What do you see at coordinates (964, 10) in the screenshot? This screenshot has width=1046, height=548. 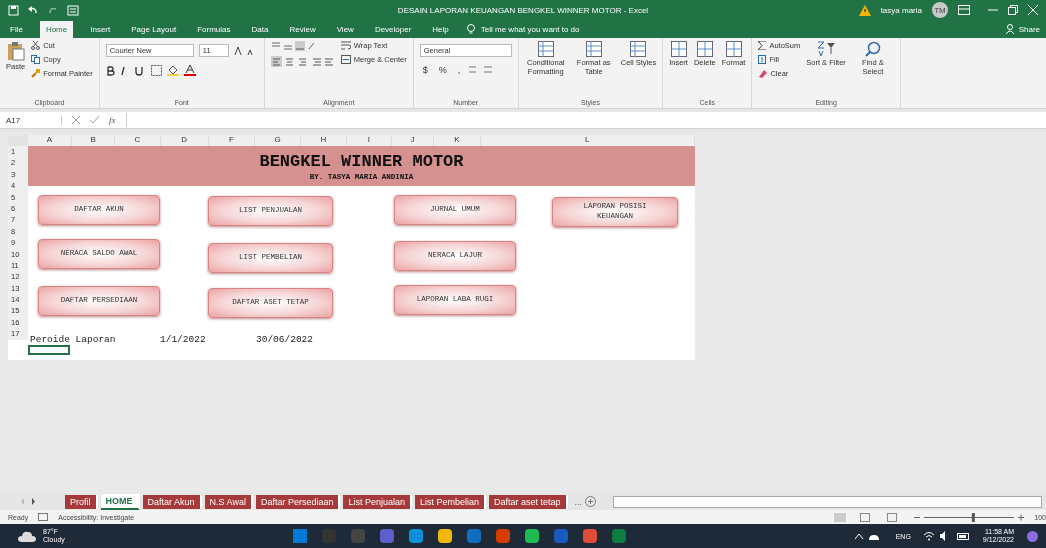 I see `ribbon-display-icon` at bounding box center [964, 10].